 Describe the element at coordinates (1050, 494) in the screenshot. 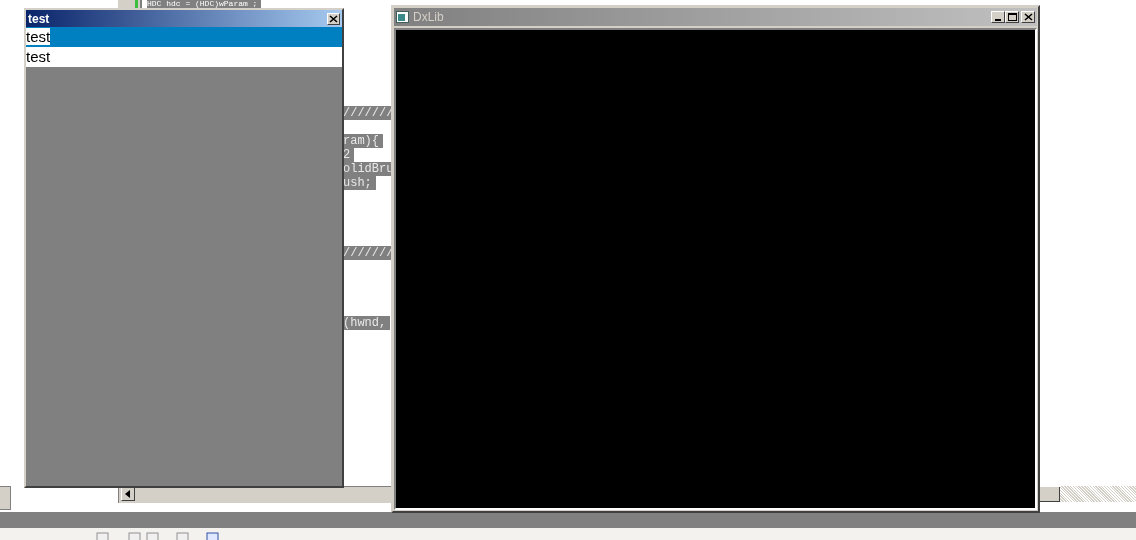

I see `scroll-thumb` at that location.